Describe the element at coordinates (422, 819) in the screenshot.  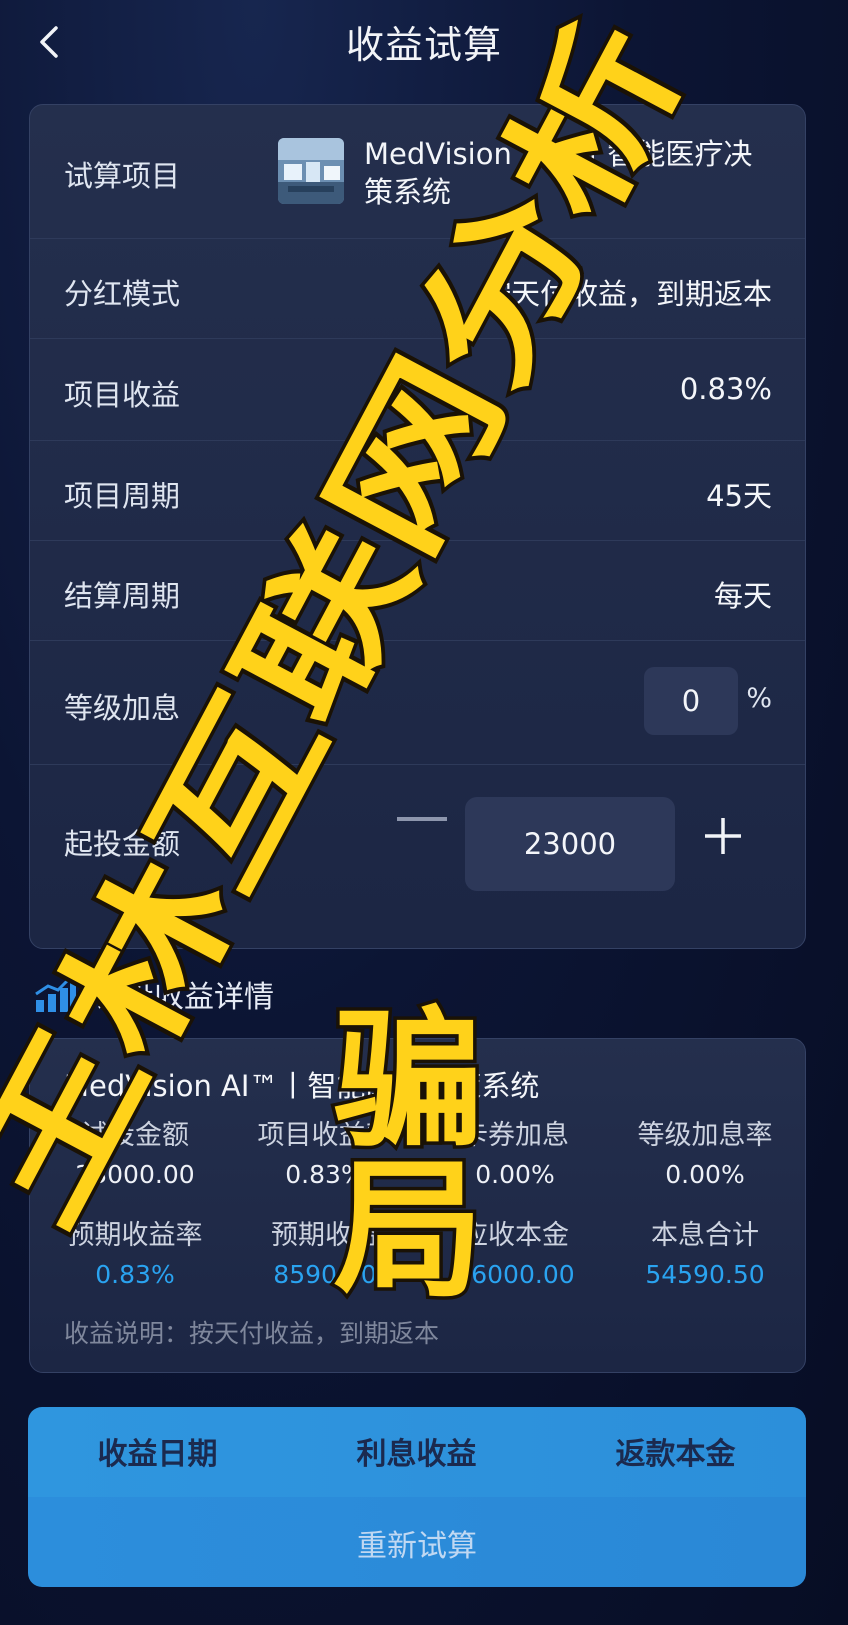
I see `decrease-amount-button` at that location.